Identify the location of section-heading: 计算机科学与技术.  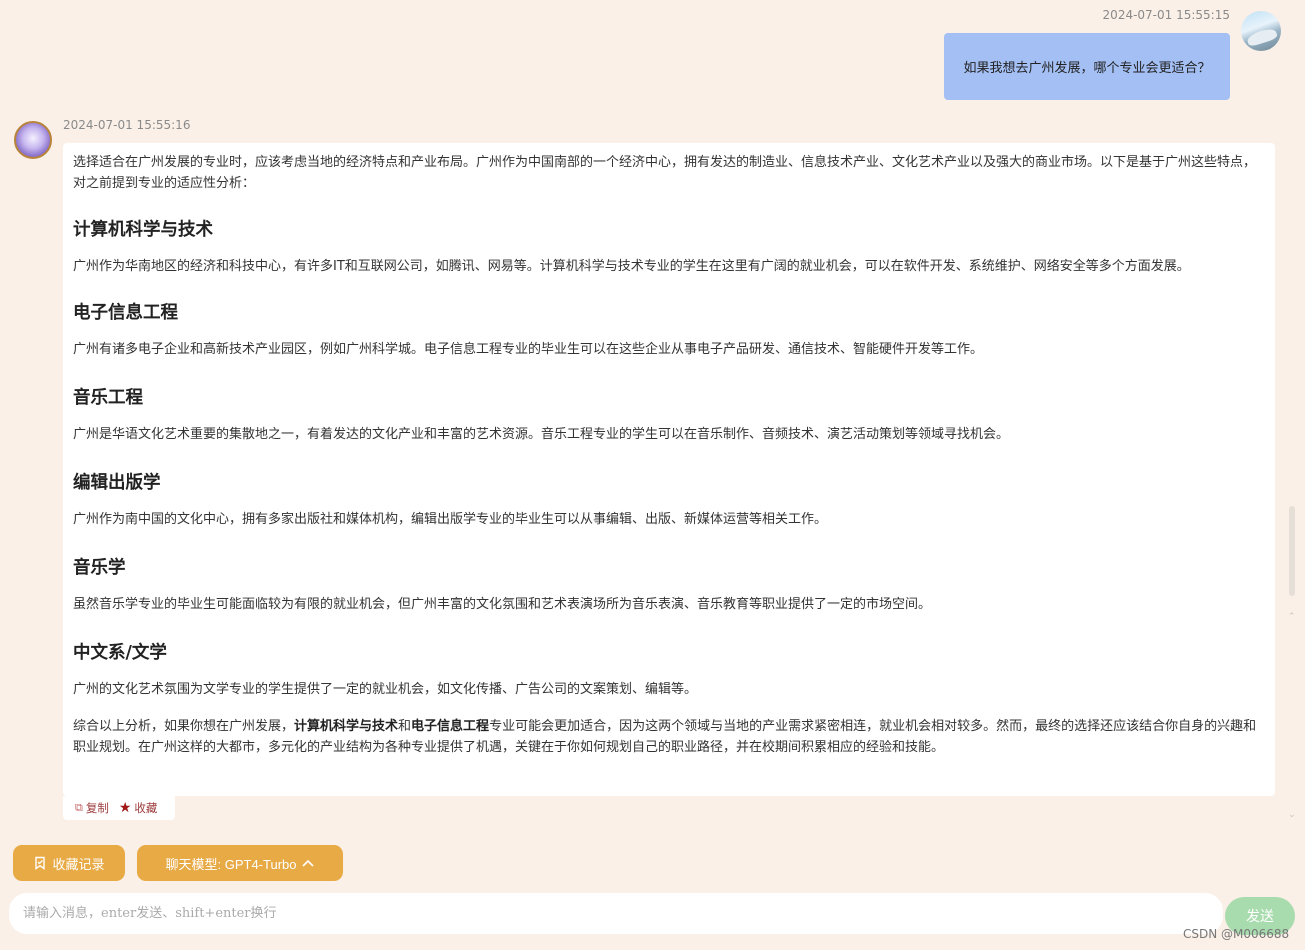
(143, 230).